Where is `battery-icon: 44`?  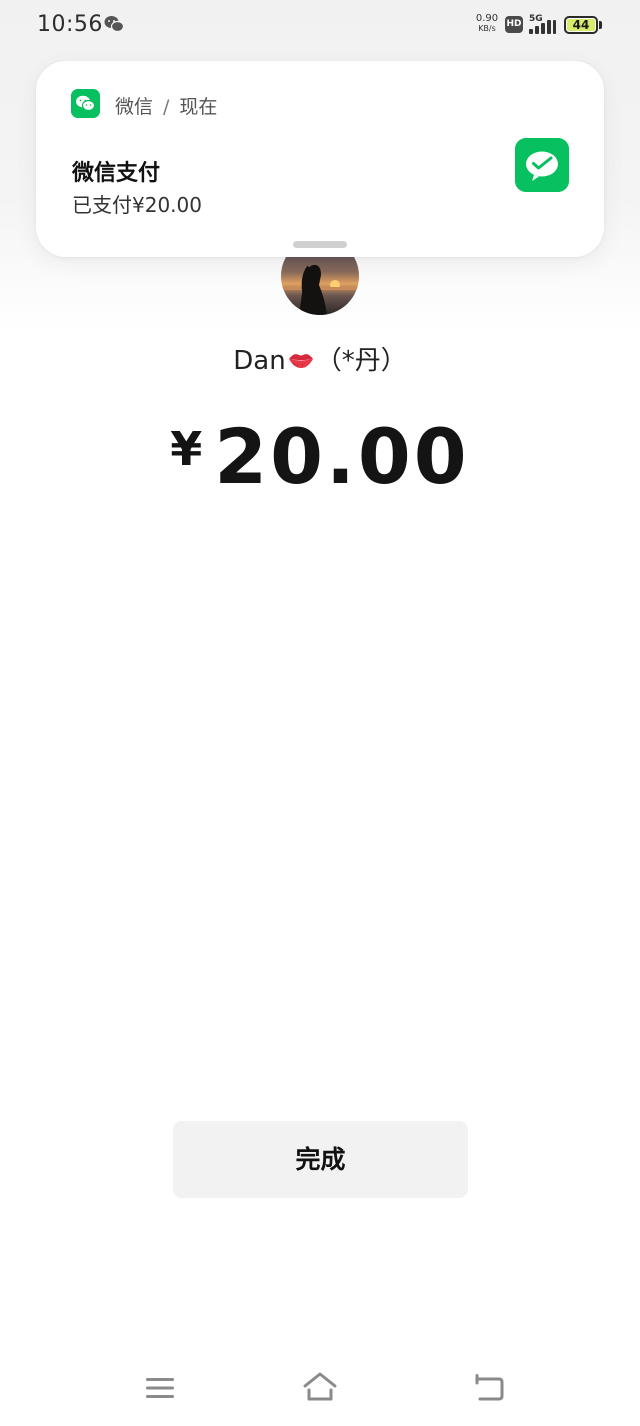 battery-icon: 44 is located at coordinates (581, 25).